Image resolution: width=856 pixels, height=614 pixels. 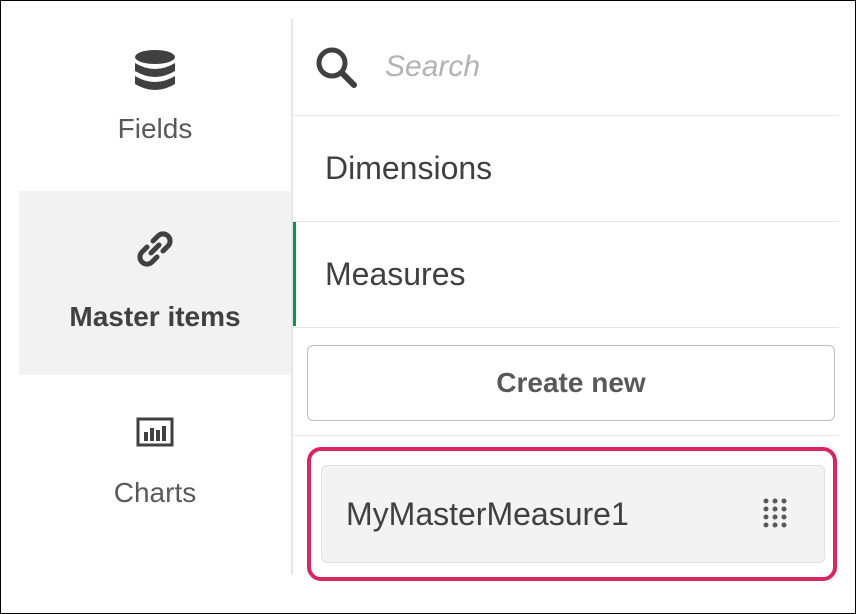 I want to click on sidebar-item-charts: Charts, so click(x=155, y=450).